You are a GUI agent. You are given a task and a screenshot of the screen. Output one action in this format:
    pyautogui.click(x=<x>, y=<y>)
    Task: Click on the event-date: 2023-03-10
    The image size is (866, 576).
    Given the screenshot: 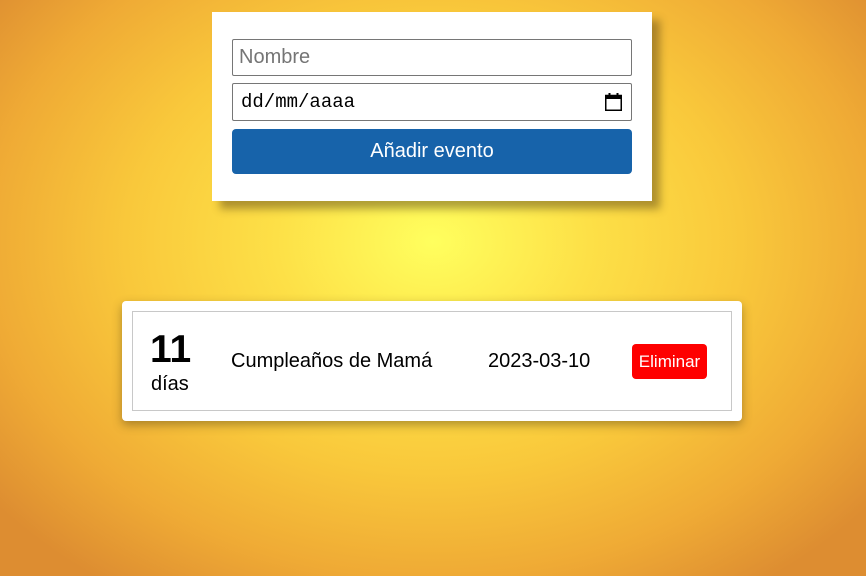 What is the action you would take?
    pyautogui.click(x=539, y=361)
    